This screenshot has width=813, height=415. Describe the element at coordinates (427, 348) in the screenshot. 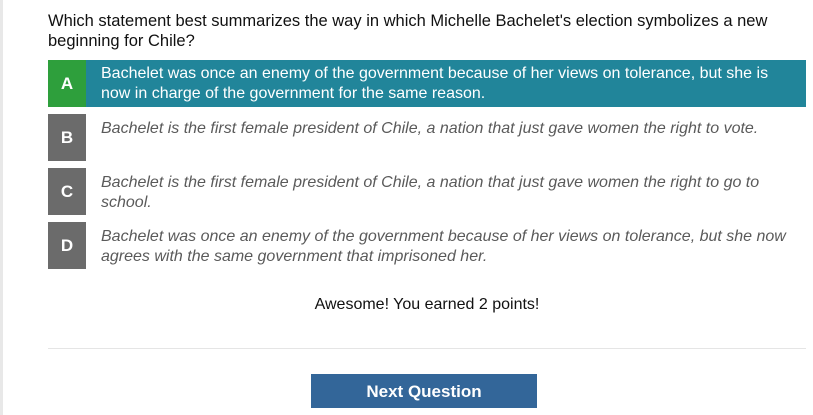

I see `divider` at that location.